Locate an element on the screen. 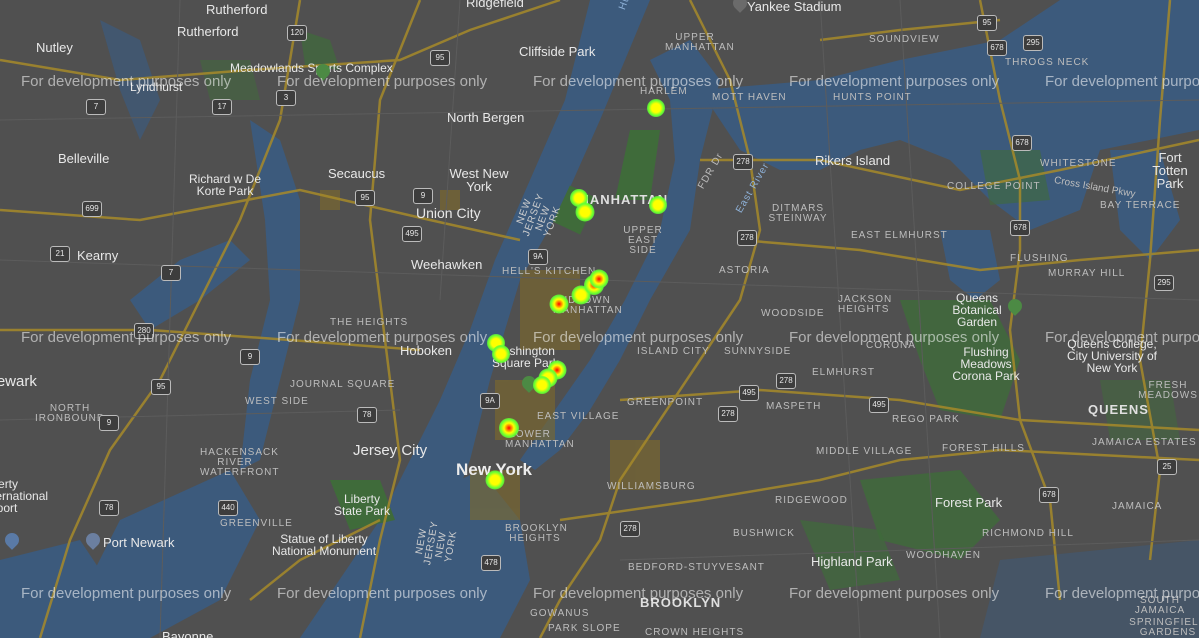 The image size is (1199, 638). route-shield: 440 is located at coordinates (228, 508).